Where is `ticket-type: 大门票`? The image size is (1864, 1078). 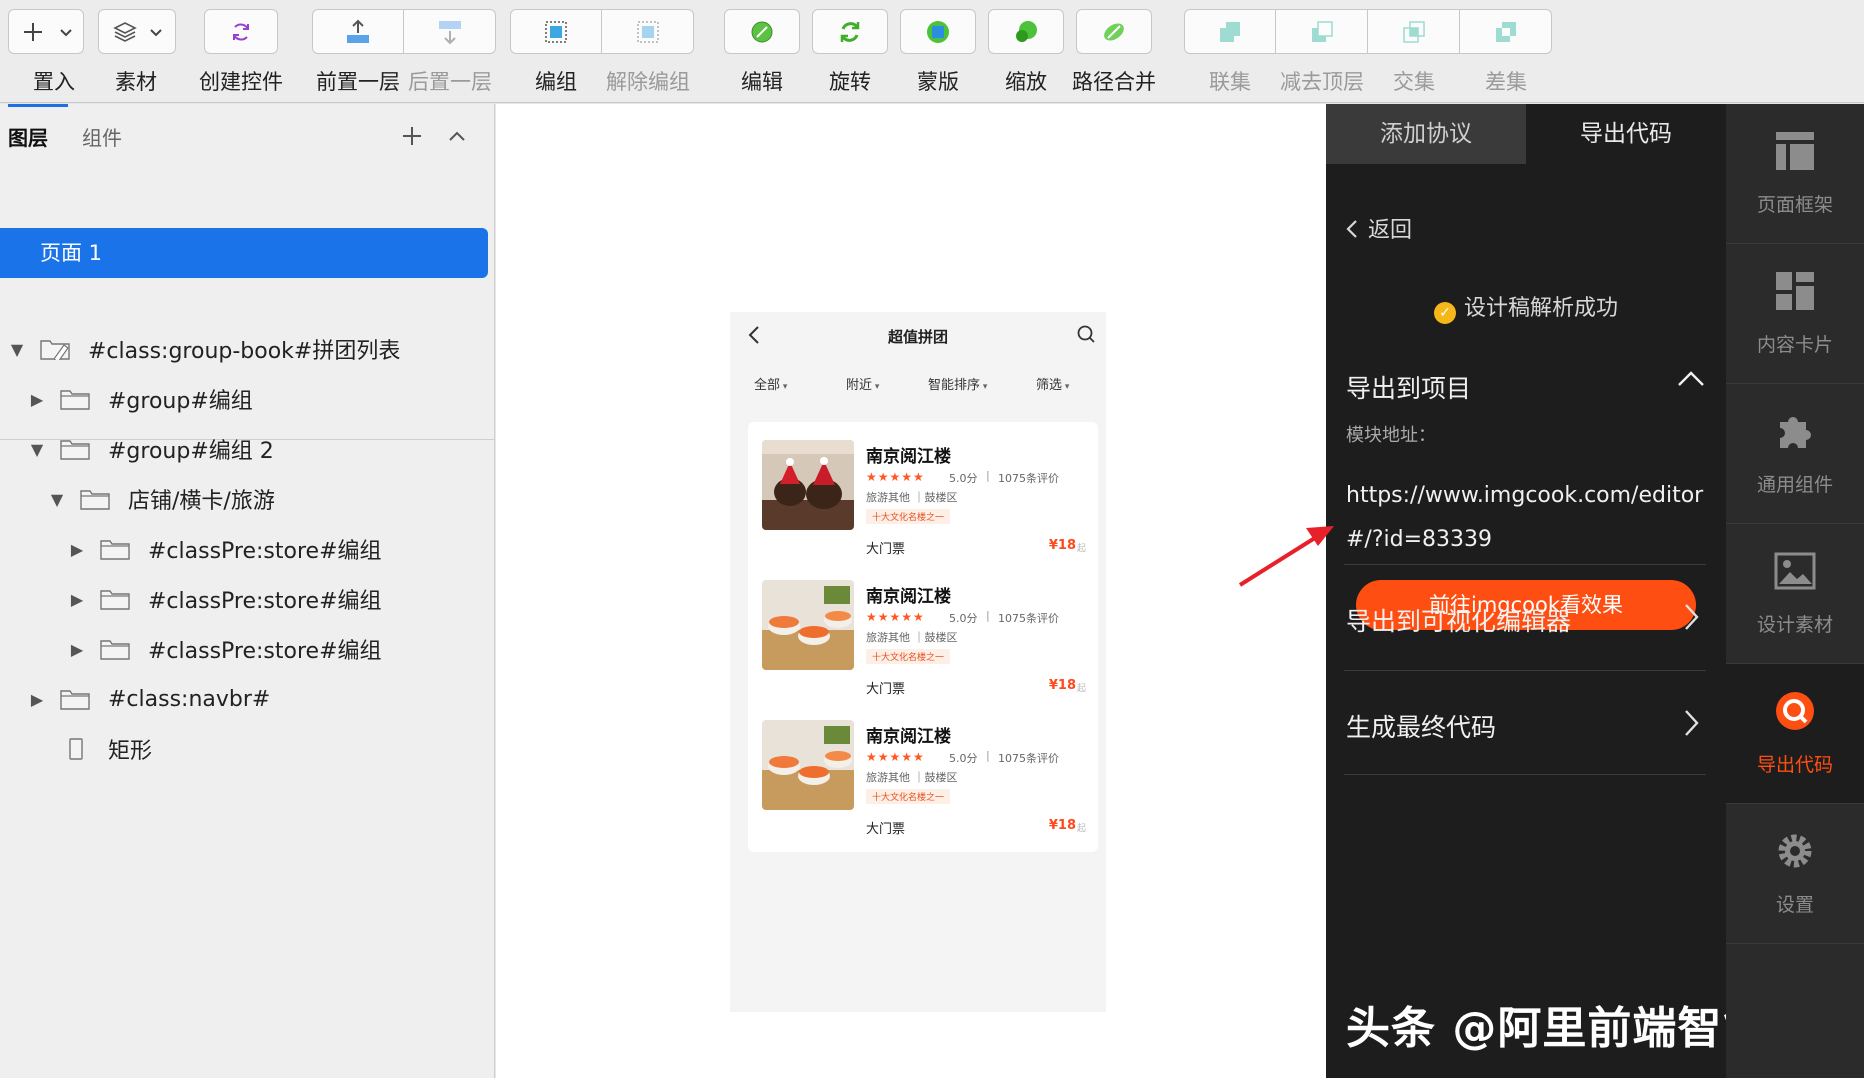 ticket-type: 大门票 is located at coordinates (886, 829).